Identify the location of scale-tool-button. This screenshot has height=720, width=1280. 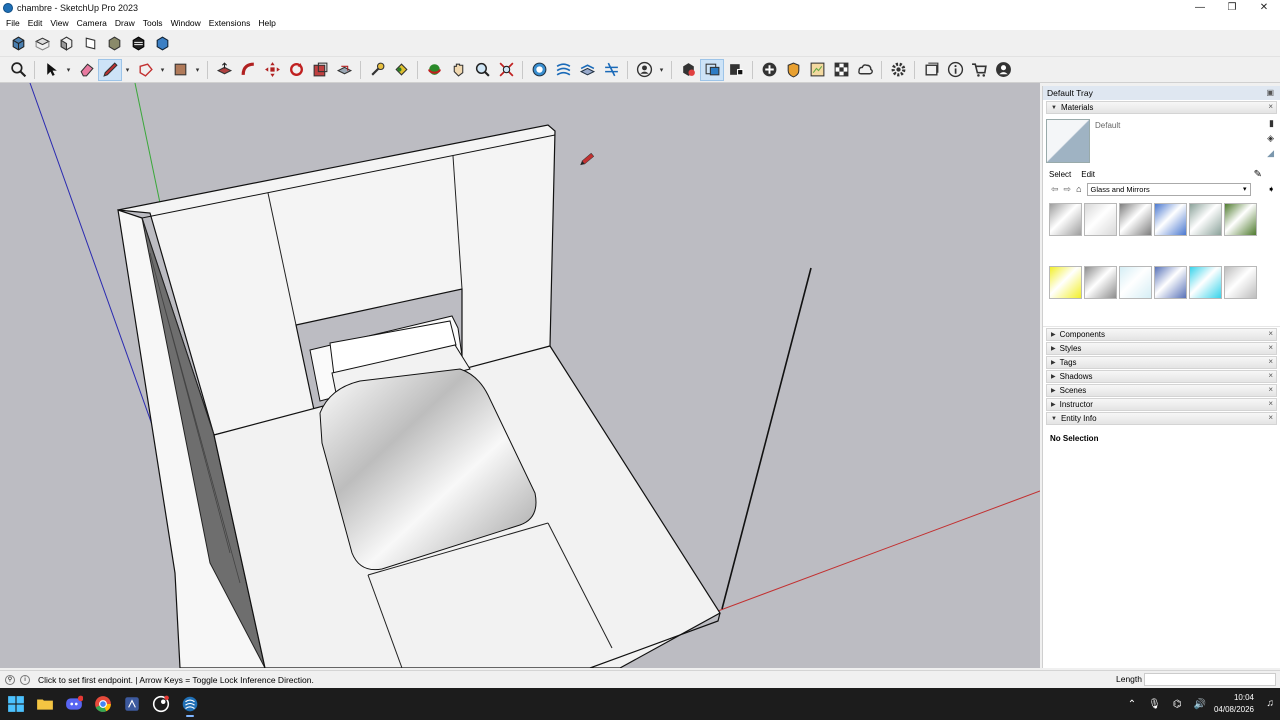
(320, 70).